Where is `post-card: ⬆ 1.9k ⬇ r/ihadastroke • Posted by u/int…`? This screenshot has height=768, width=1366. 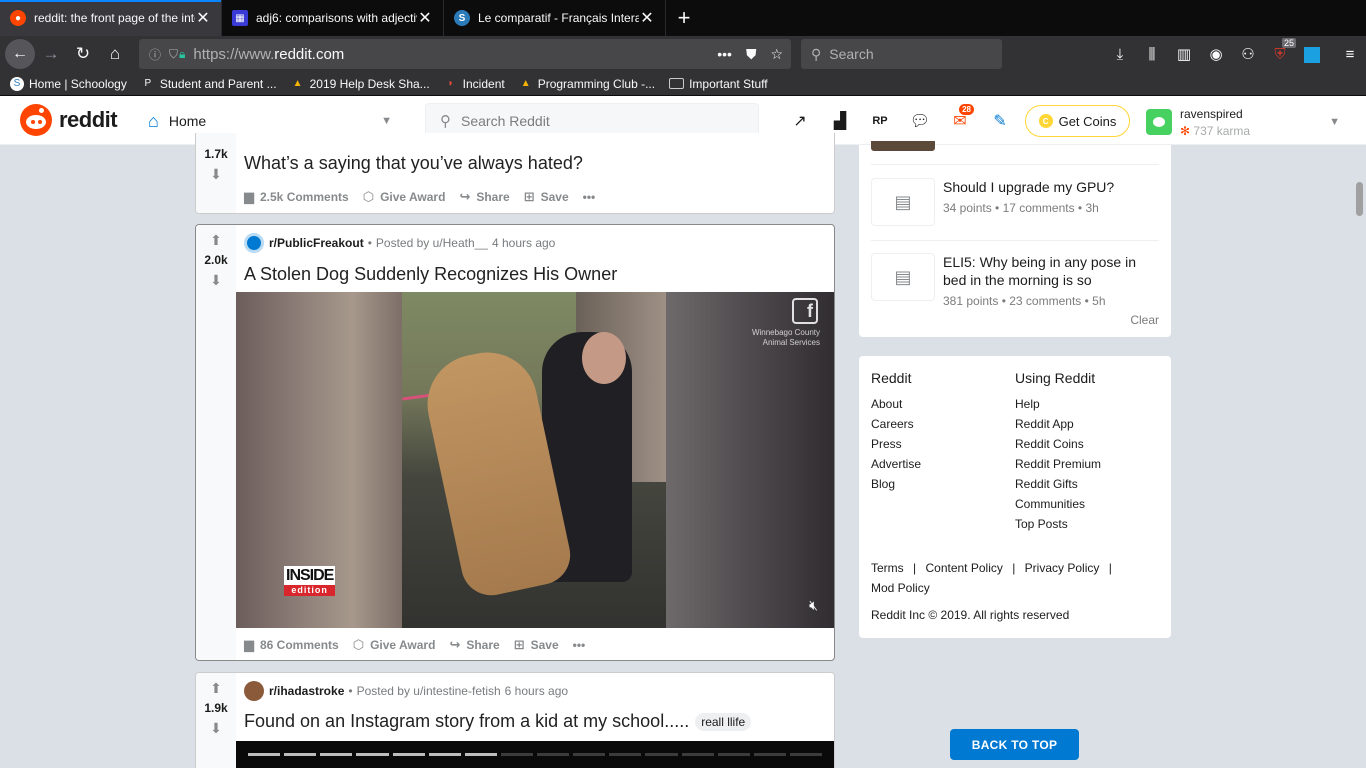 post-card: ⬆ 1.9k ⬇ r/ihadastroke • Posted by u/int… is located at coordinates (515, 720).